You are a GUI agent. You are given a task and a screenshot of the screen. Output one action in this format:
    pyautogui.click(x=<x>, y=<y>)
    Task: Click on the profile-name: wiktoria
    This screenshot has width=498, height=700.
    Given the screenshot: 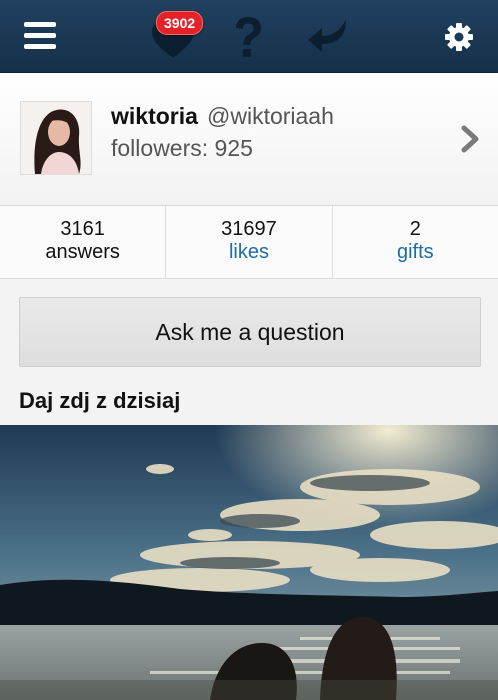 What is the action you would take?
    pyautogui.click(x=154, y=116)
    